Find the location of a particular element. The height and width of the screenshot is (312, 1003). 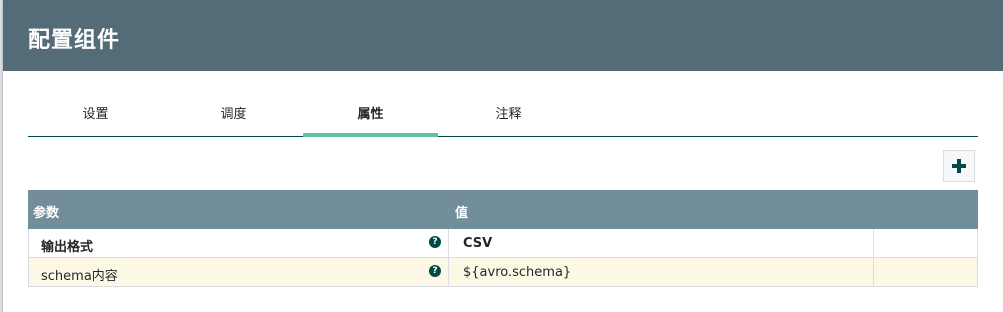

plus-icon is located at coordinates (959, 166).